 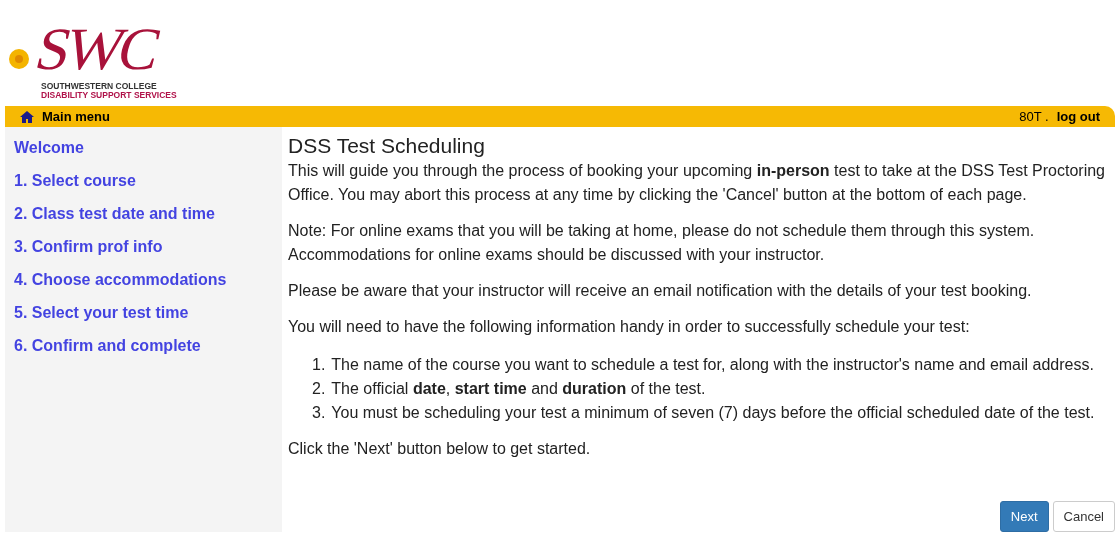 I want to click on next-button: Next, so click(x=1024, y=516).